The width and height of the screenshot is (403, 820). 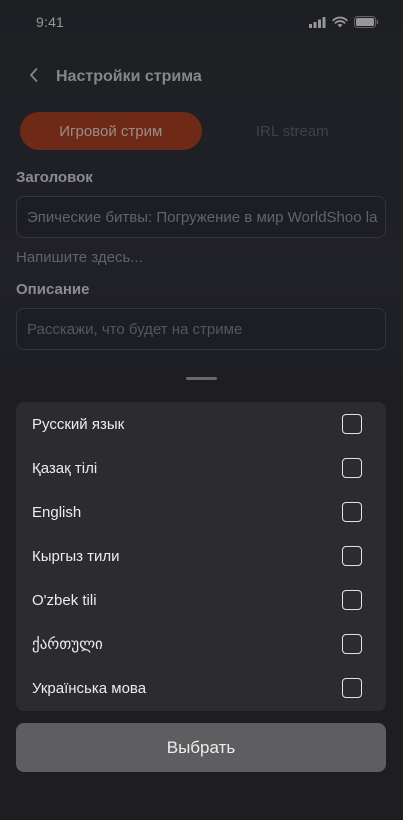 I want to click on language-option-ukrainian: Українська мова, so click(x=201, y=688).